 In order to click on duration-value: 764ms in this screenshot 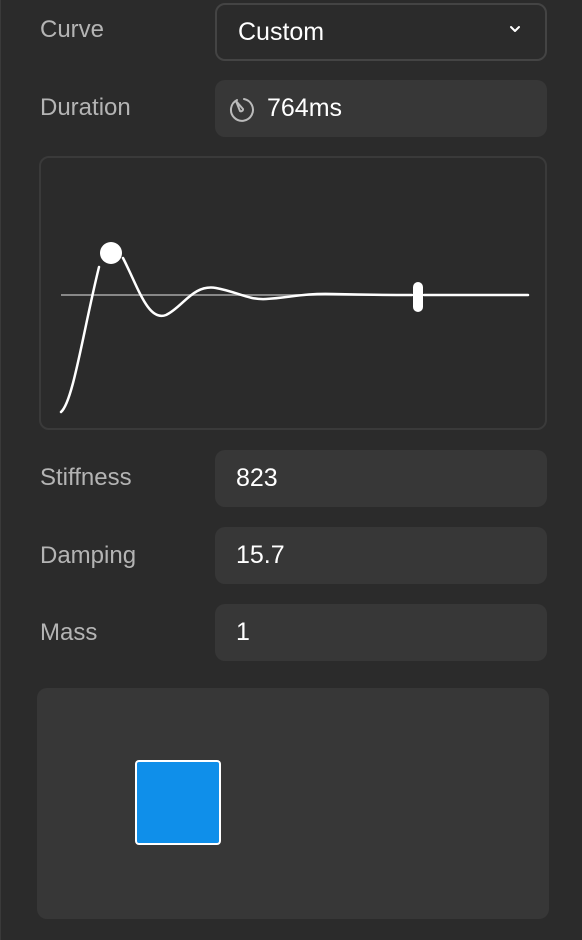, I will do `click(305, 108)`.